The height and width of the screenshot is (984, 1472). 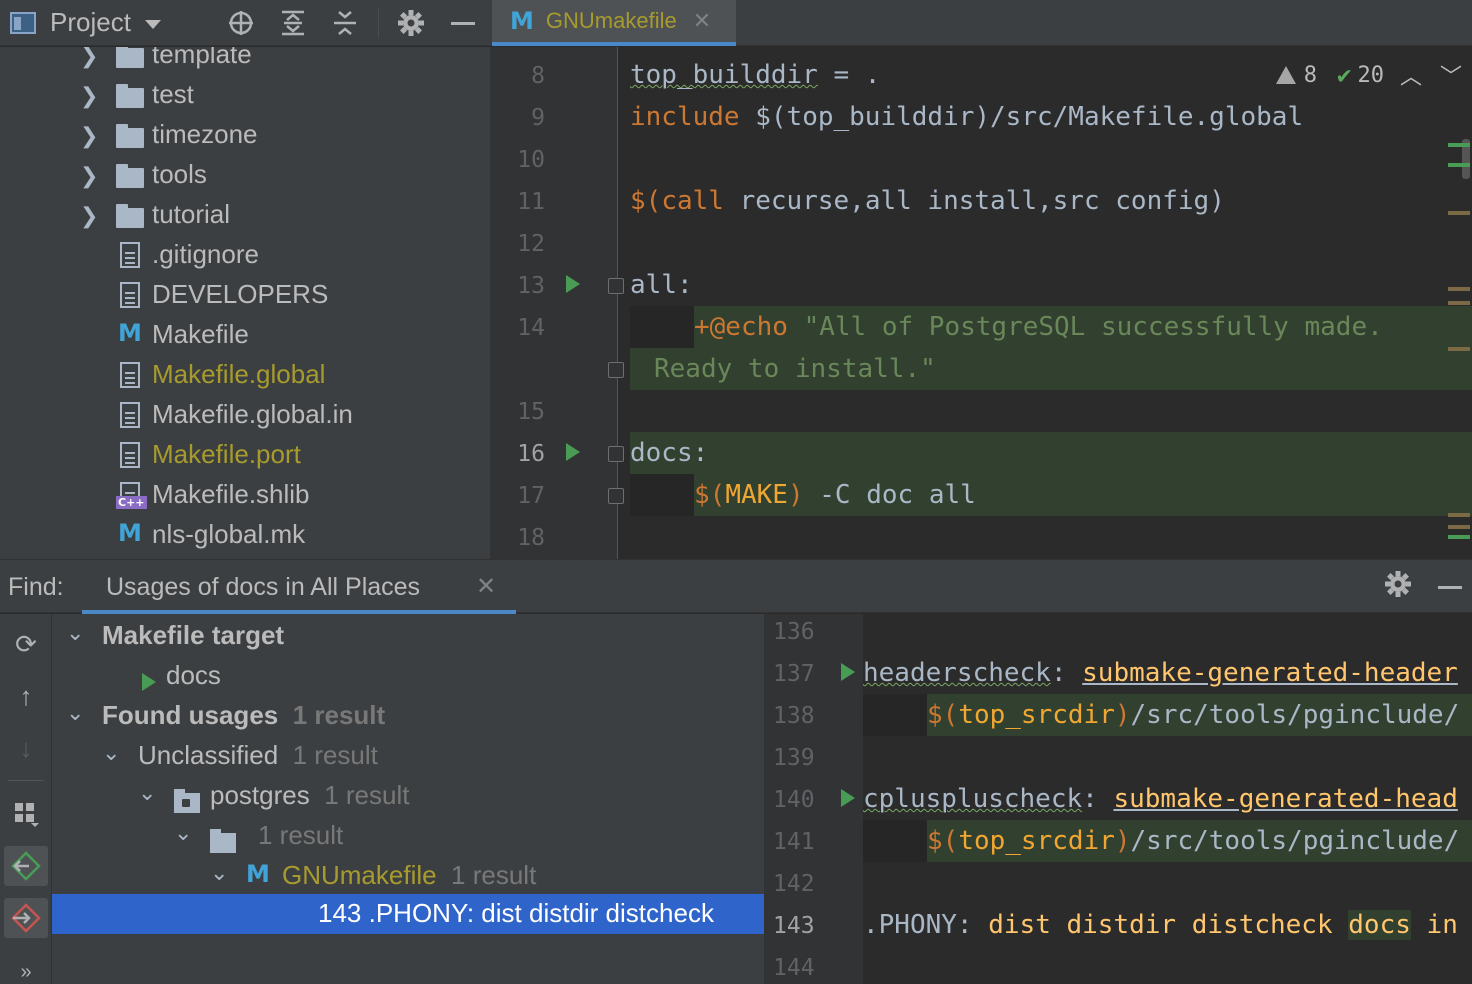 I want to click on text-file-icon, so click(x=131, y=456).